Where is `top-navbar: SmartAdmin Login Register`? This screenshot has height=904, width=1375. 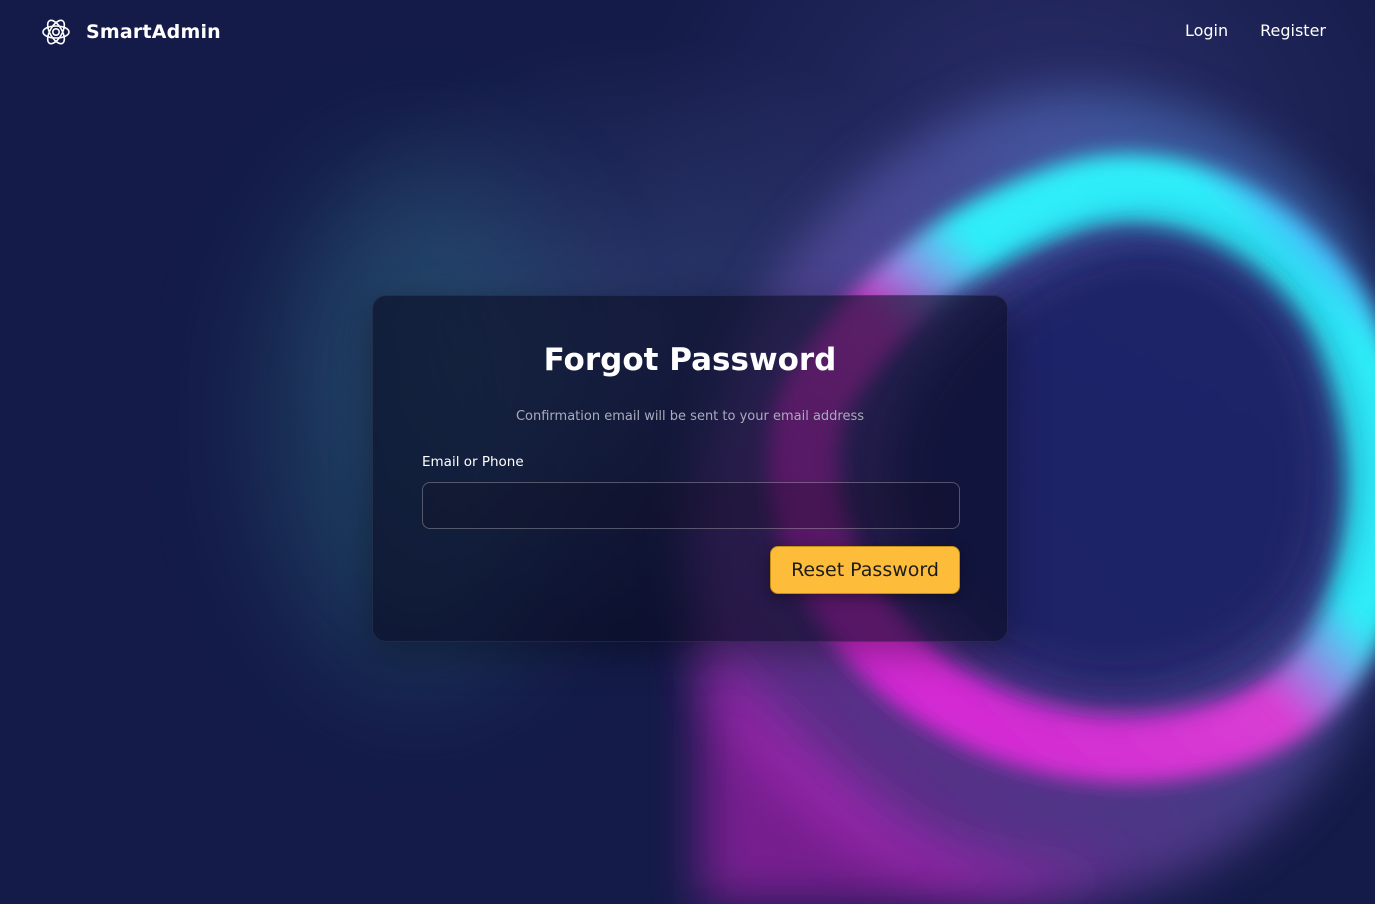
top-navbar: SmartAdmin Login Register is located at coordinates (687, 33).